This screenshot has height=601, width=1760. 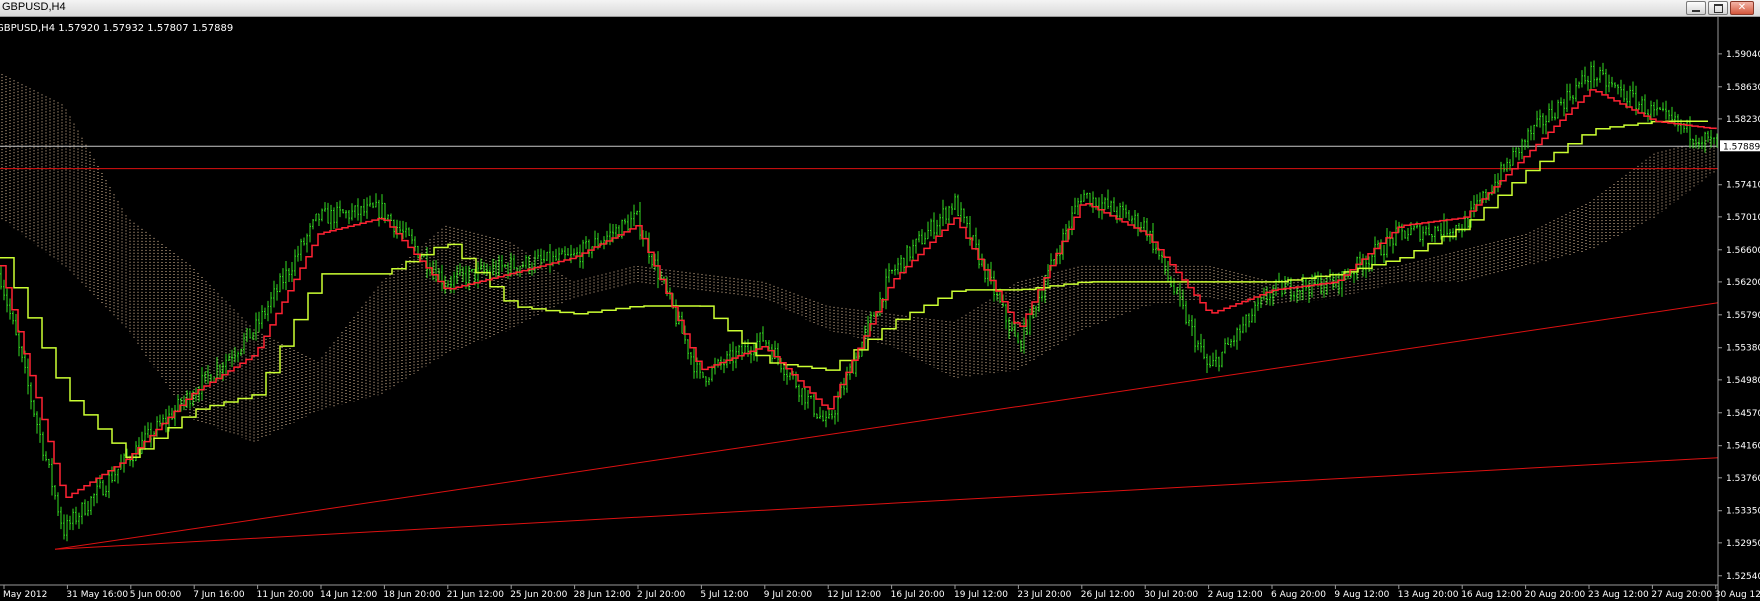 I want to click on price-tick-label: 1.52540, so click(x=1743, y=577).